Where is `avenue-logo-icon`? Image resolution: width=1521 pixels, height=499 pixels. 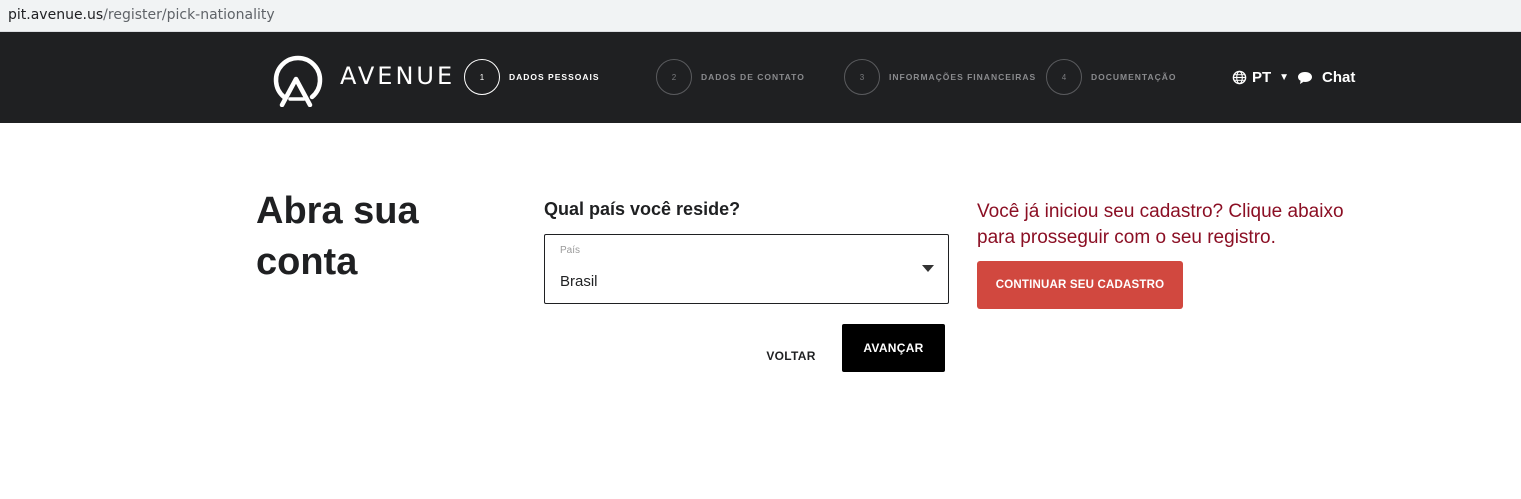
avenue-logo-icon is located at coordinates (298, 78).